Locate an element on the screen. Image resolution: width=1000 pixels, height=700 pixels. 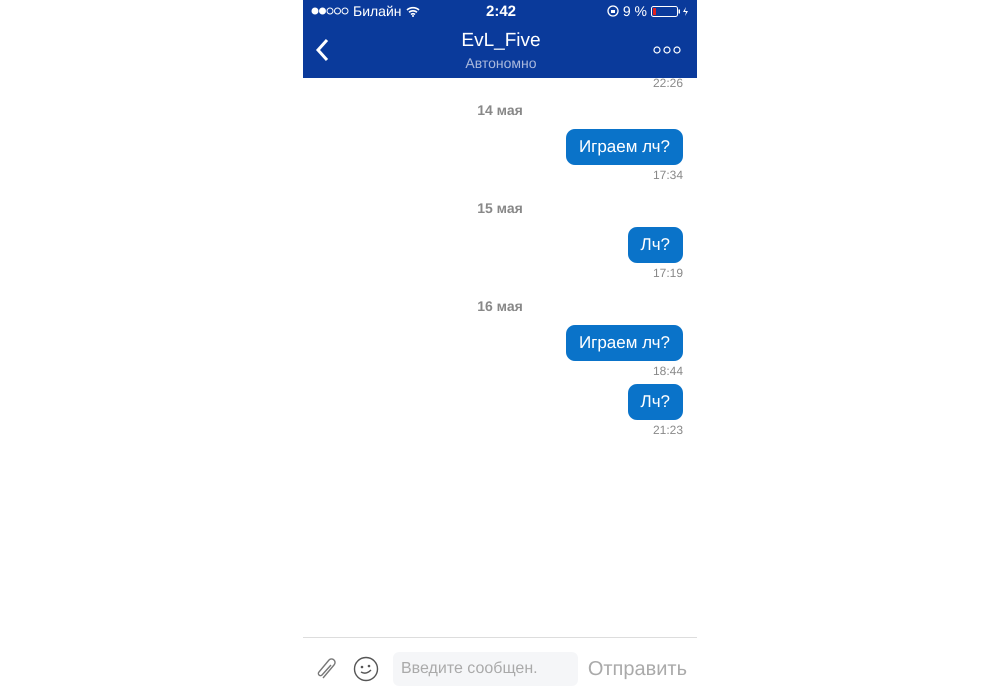
rotation-lock-icon is located at coordinates (612, 11).